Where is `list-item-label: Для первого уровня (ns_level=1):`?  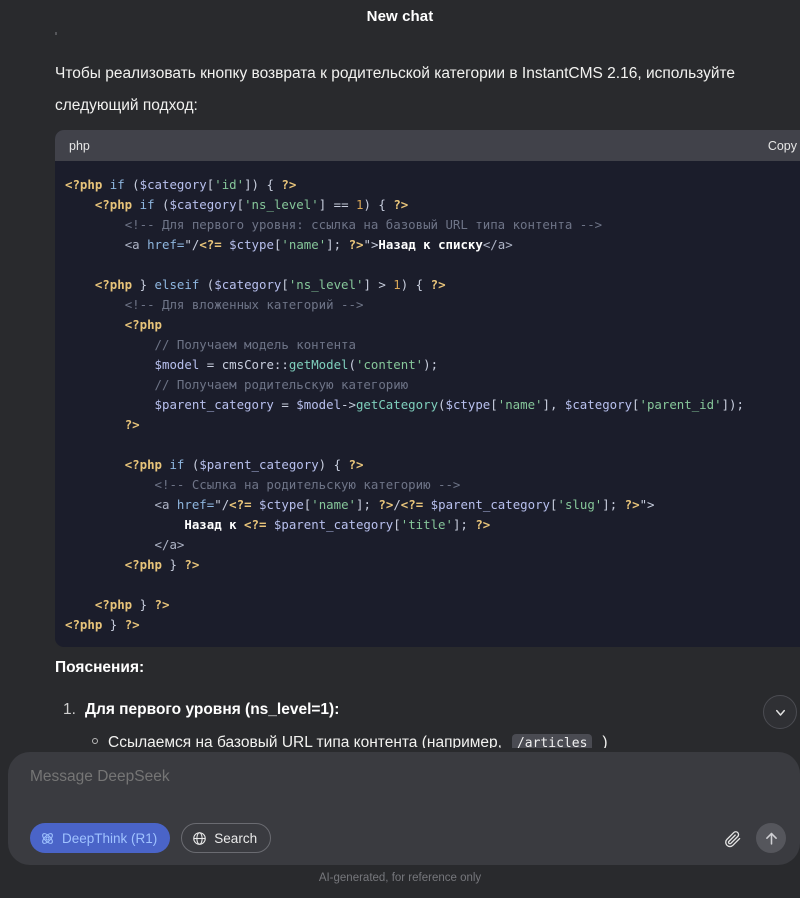 list-item-label: Для первого уровня (ns_level=1): is located at coordinates (212, 709).